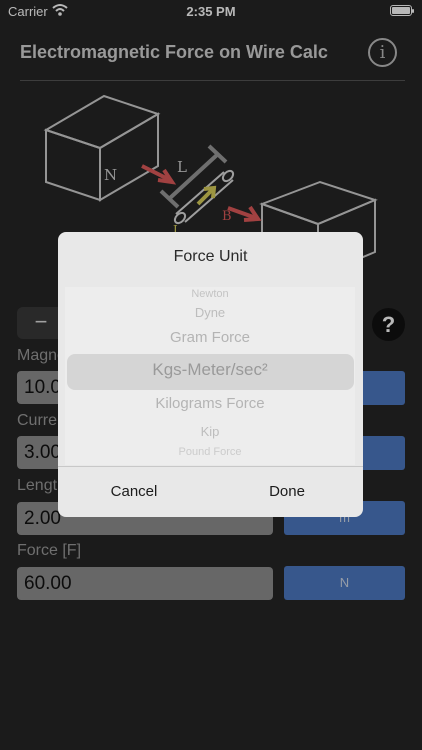  I want to click on picker-option-newton: Newton, so click(210, 294).